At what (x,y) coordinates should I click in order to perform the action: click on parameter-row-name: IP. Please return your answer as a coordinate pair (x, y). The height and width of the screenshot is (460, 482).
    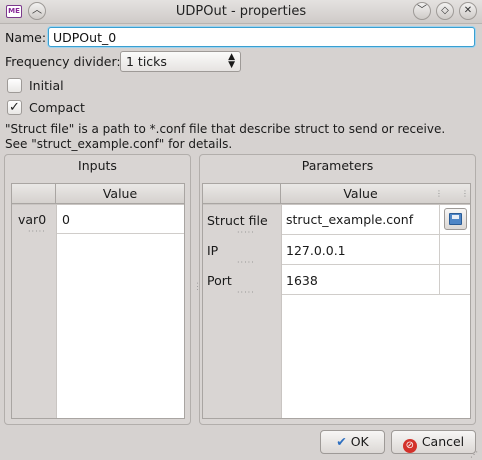
    Looking at the image, I should click on (213, 250).